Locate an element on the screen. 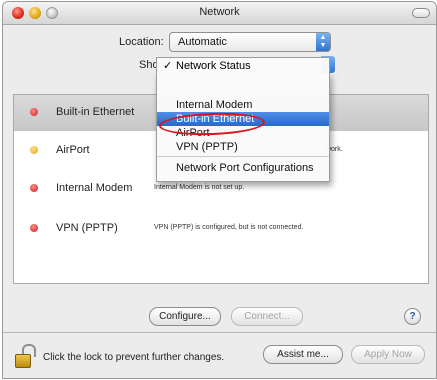 The width and height of the screenshot is (437, 380). lock-body is located at coordinates (23, 361).